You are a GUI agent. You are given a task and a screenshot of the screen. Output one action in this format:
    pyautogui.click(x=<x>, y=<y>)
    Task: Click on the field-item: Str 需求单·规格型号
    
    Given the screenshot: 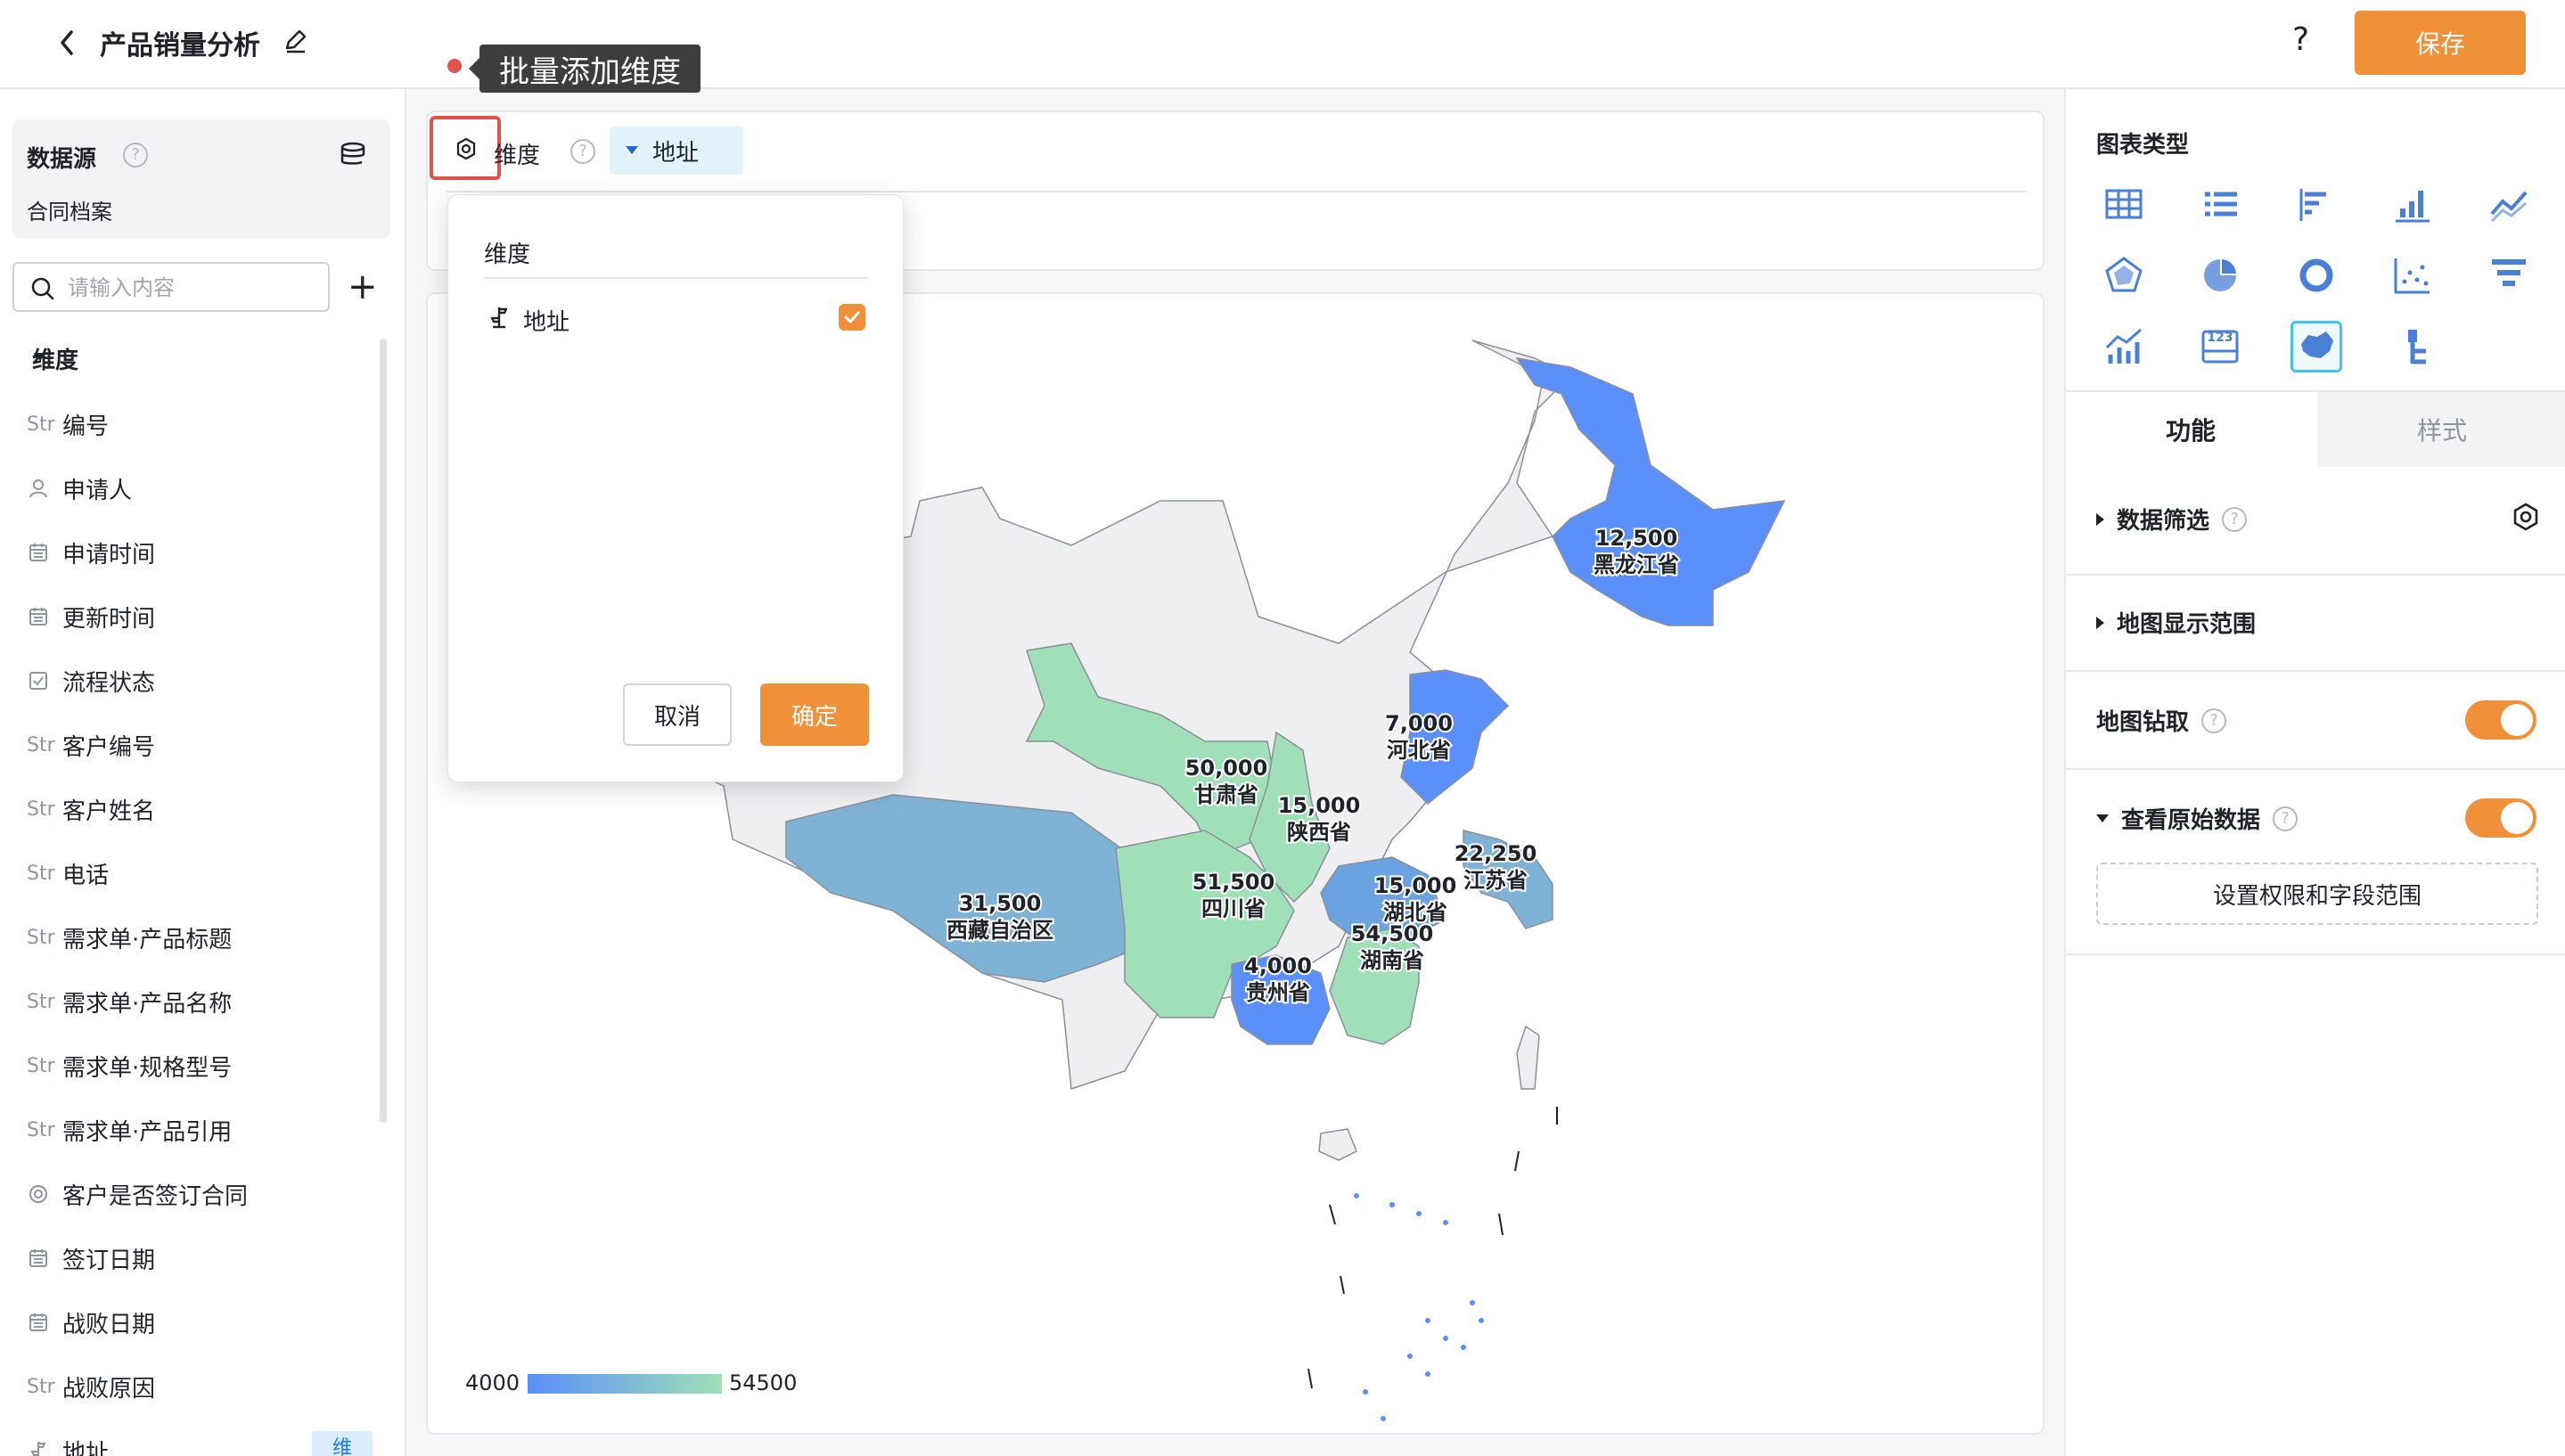 What is the action you would take?
    pyautogui.click(x=201, y=1066)
    